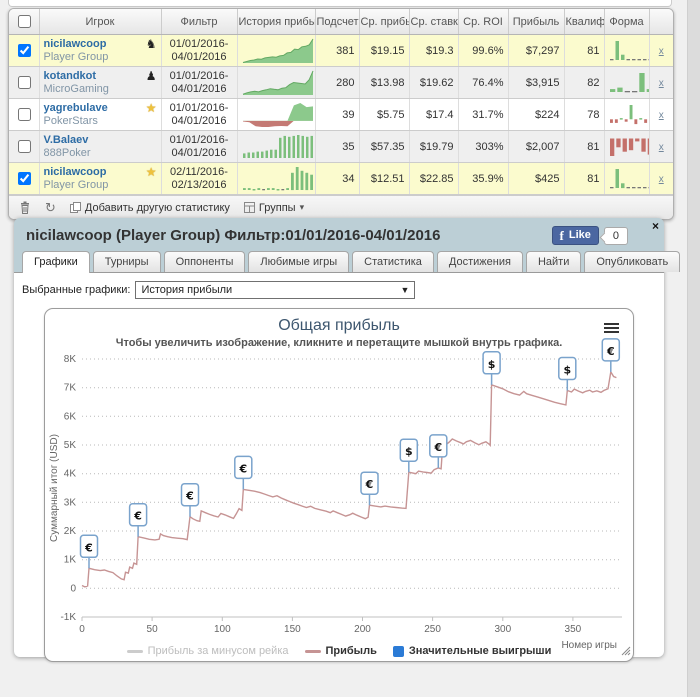  I want to click on trash-icon, so click(25, 207).